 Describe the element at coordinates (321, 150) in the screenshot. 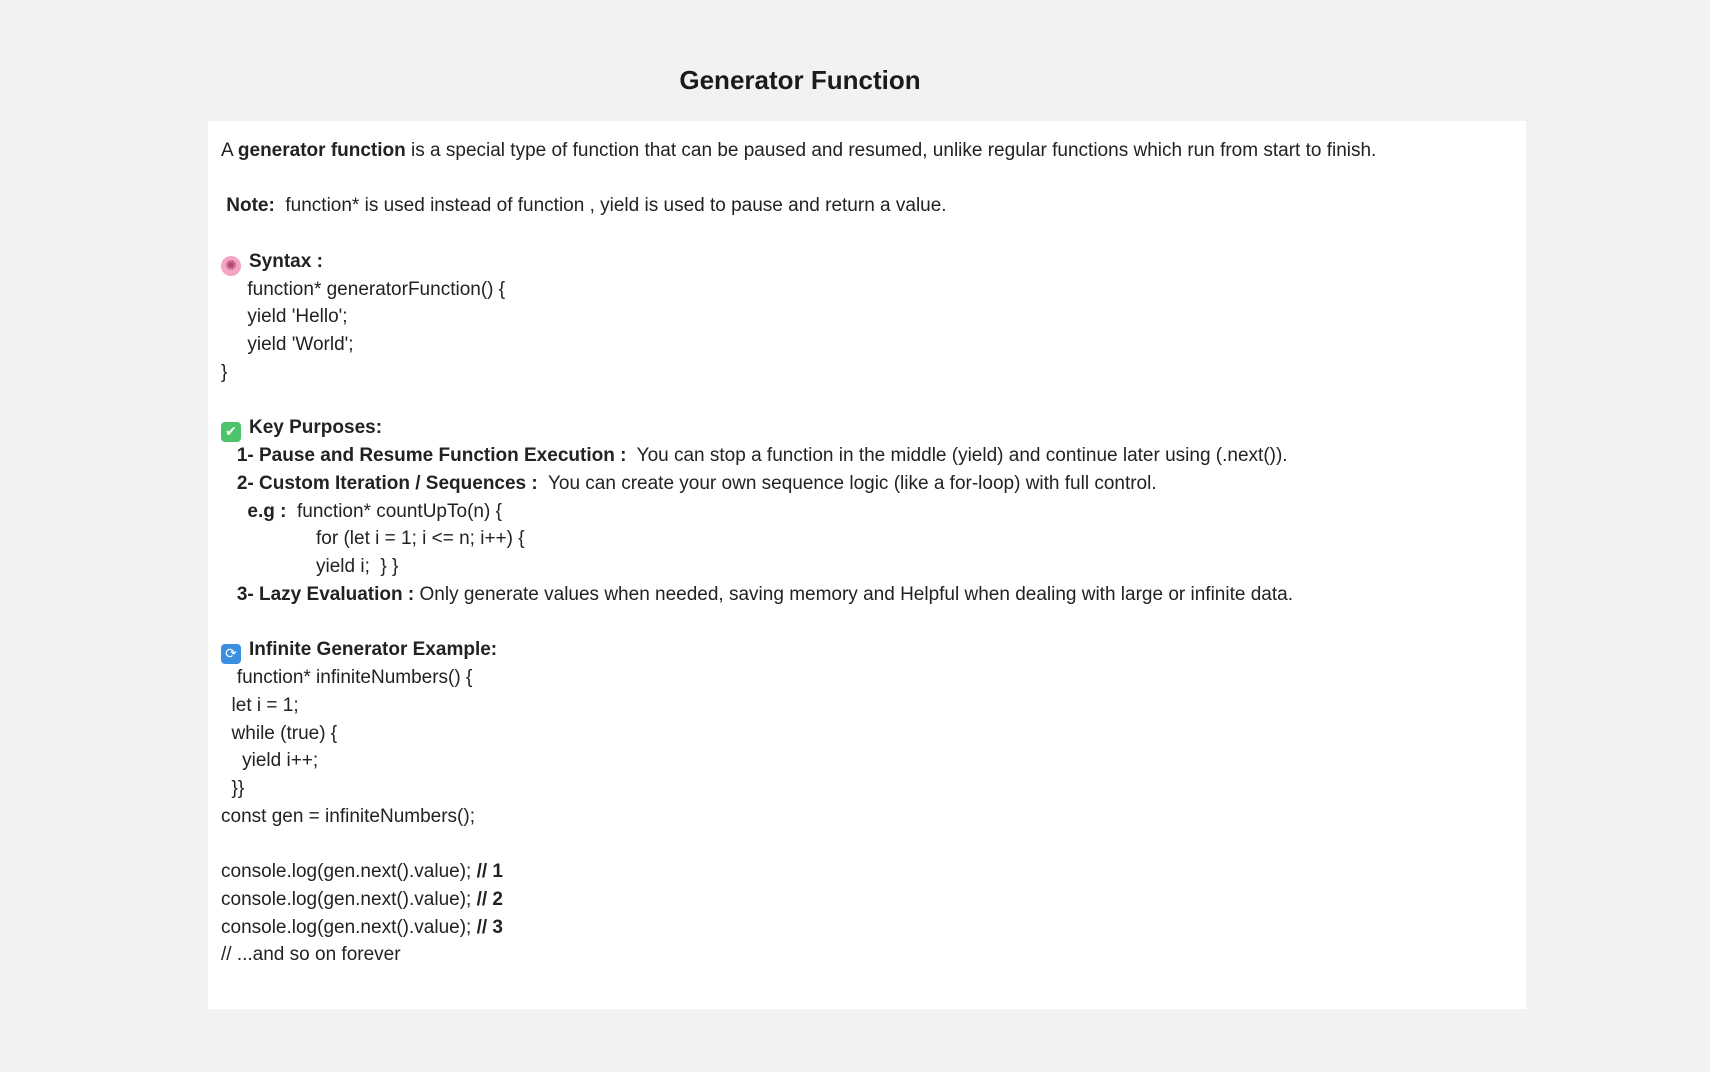

I see `intro-bold-term: generator function` at that location.